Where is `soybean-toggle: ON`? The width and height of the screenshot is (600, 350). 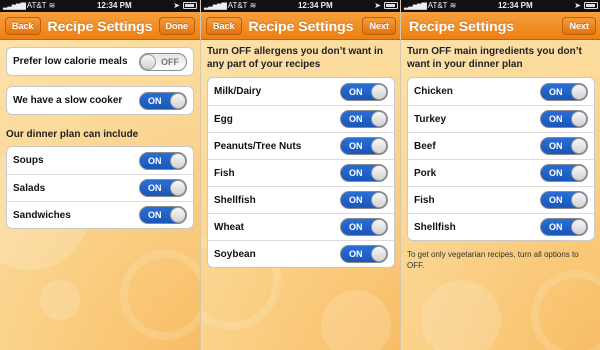 soybean-toggle: ON is located at coordinates (364, 254).